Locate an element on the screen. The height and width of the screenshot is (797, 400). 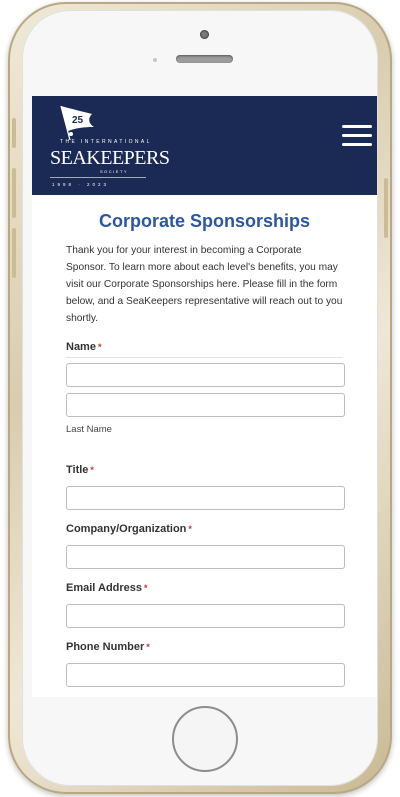
phone-field-group: Phone Number * is located at coordinates (205, 664).